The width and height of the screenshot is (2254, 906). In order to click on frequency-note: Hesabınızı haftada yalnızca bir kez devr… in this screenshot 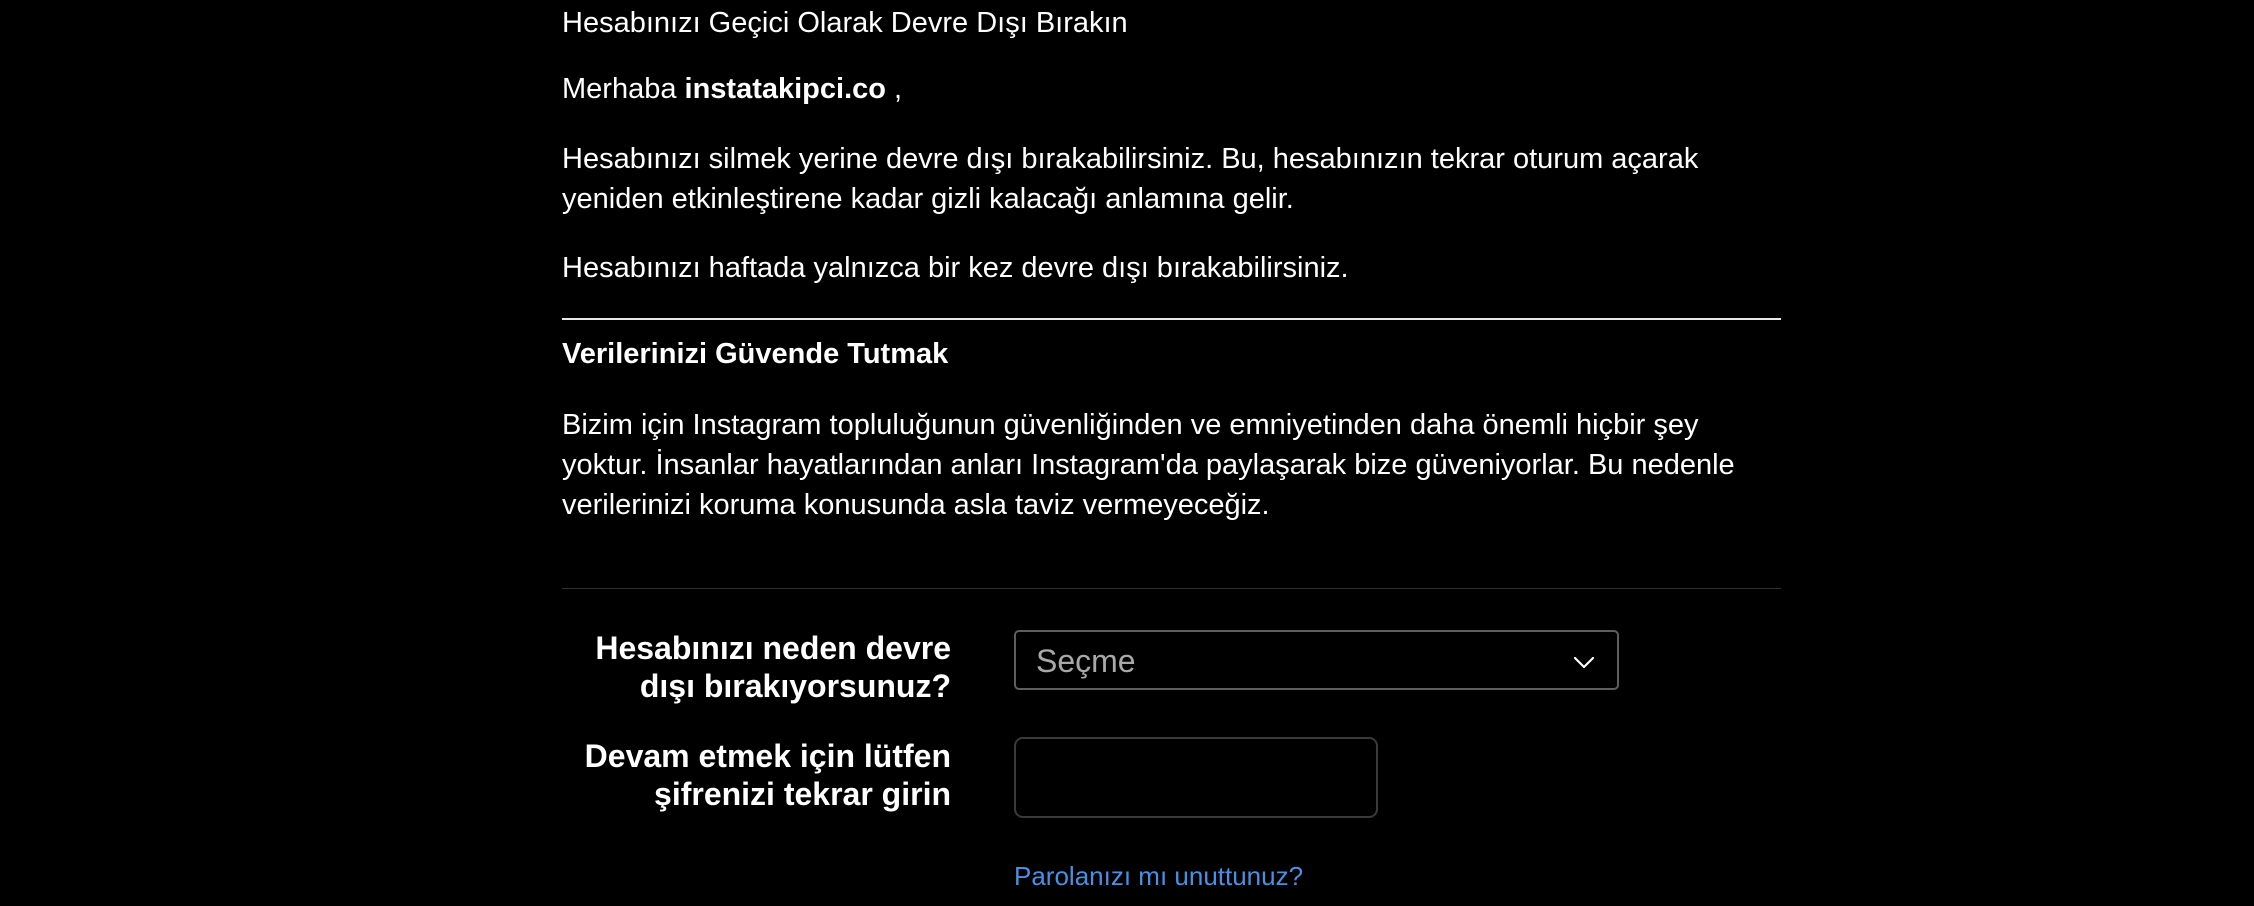, I will do `click(955, 268)`.